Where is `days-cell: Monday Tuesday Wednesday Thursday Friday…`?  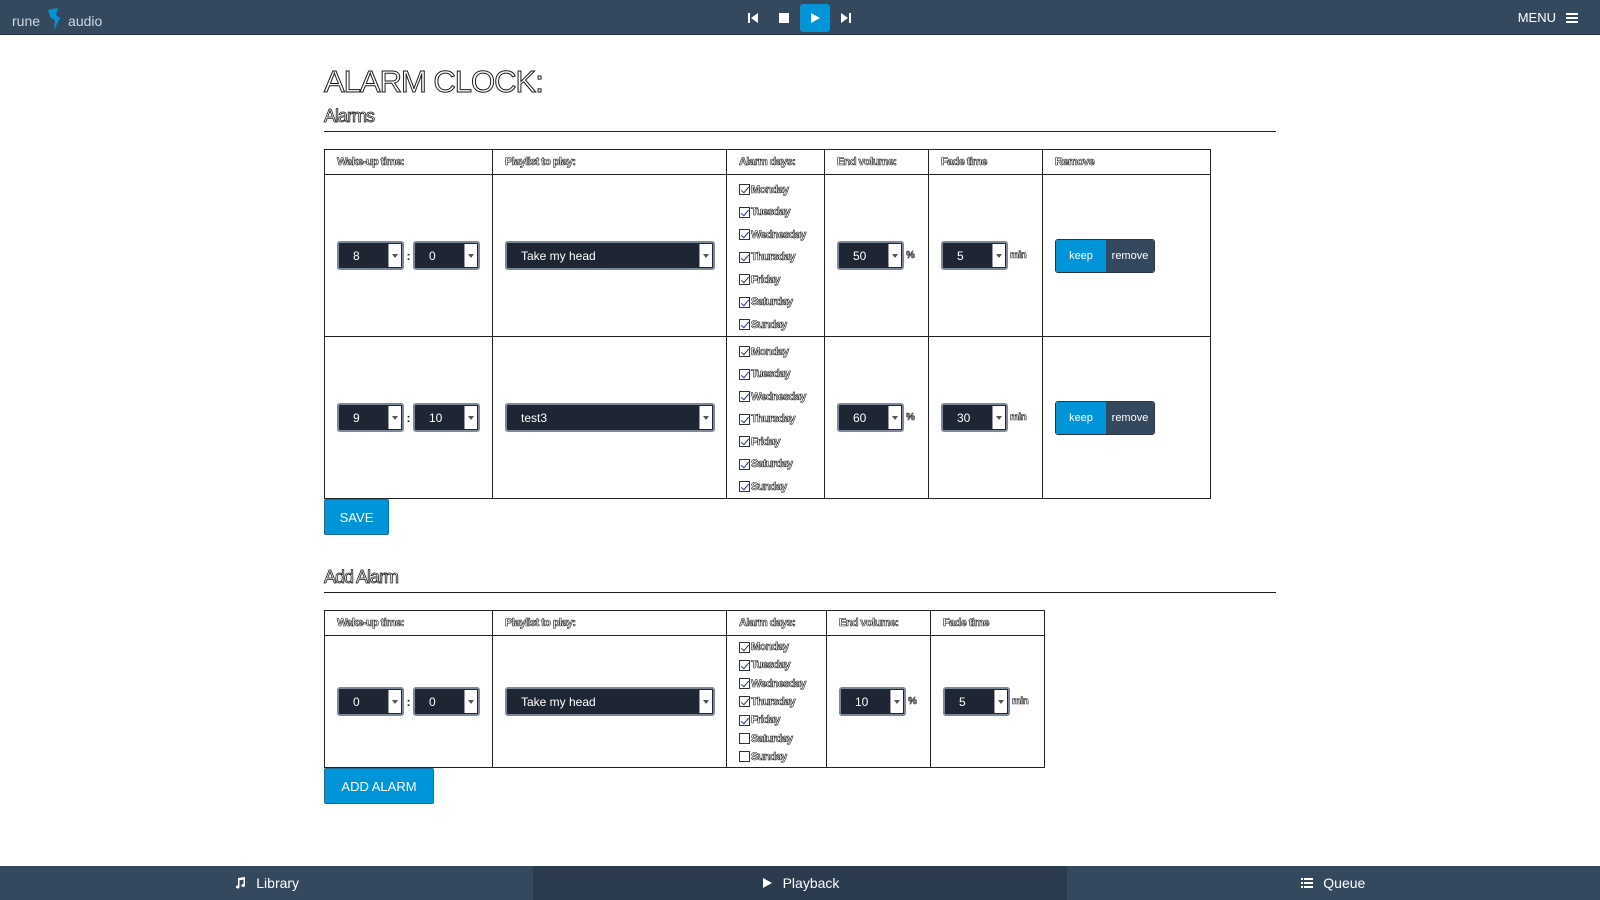 days-cell: Monday Tuesday Wednesday Thursday Friday… is located at coordinates (775, 255).